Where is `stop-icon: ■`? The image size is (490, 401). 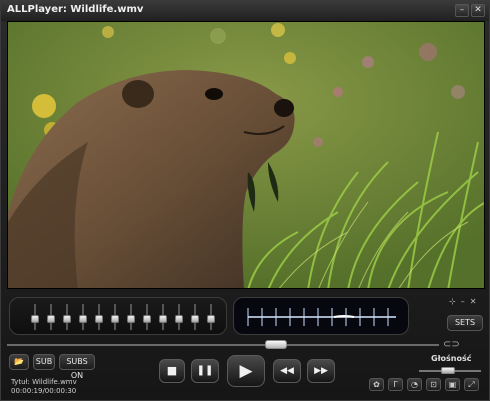 stop-icon: ■ is located at coordinates (172, 370).